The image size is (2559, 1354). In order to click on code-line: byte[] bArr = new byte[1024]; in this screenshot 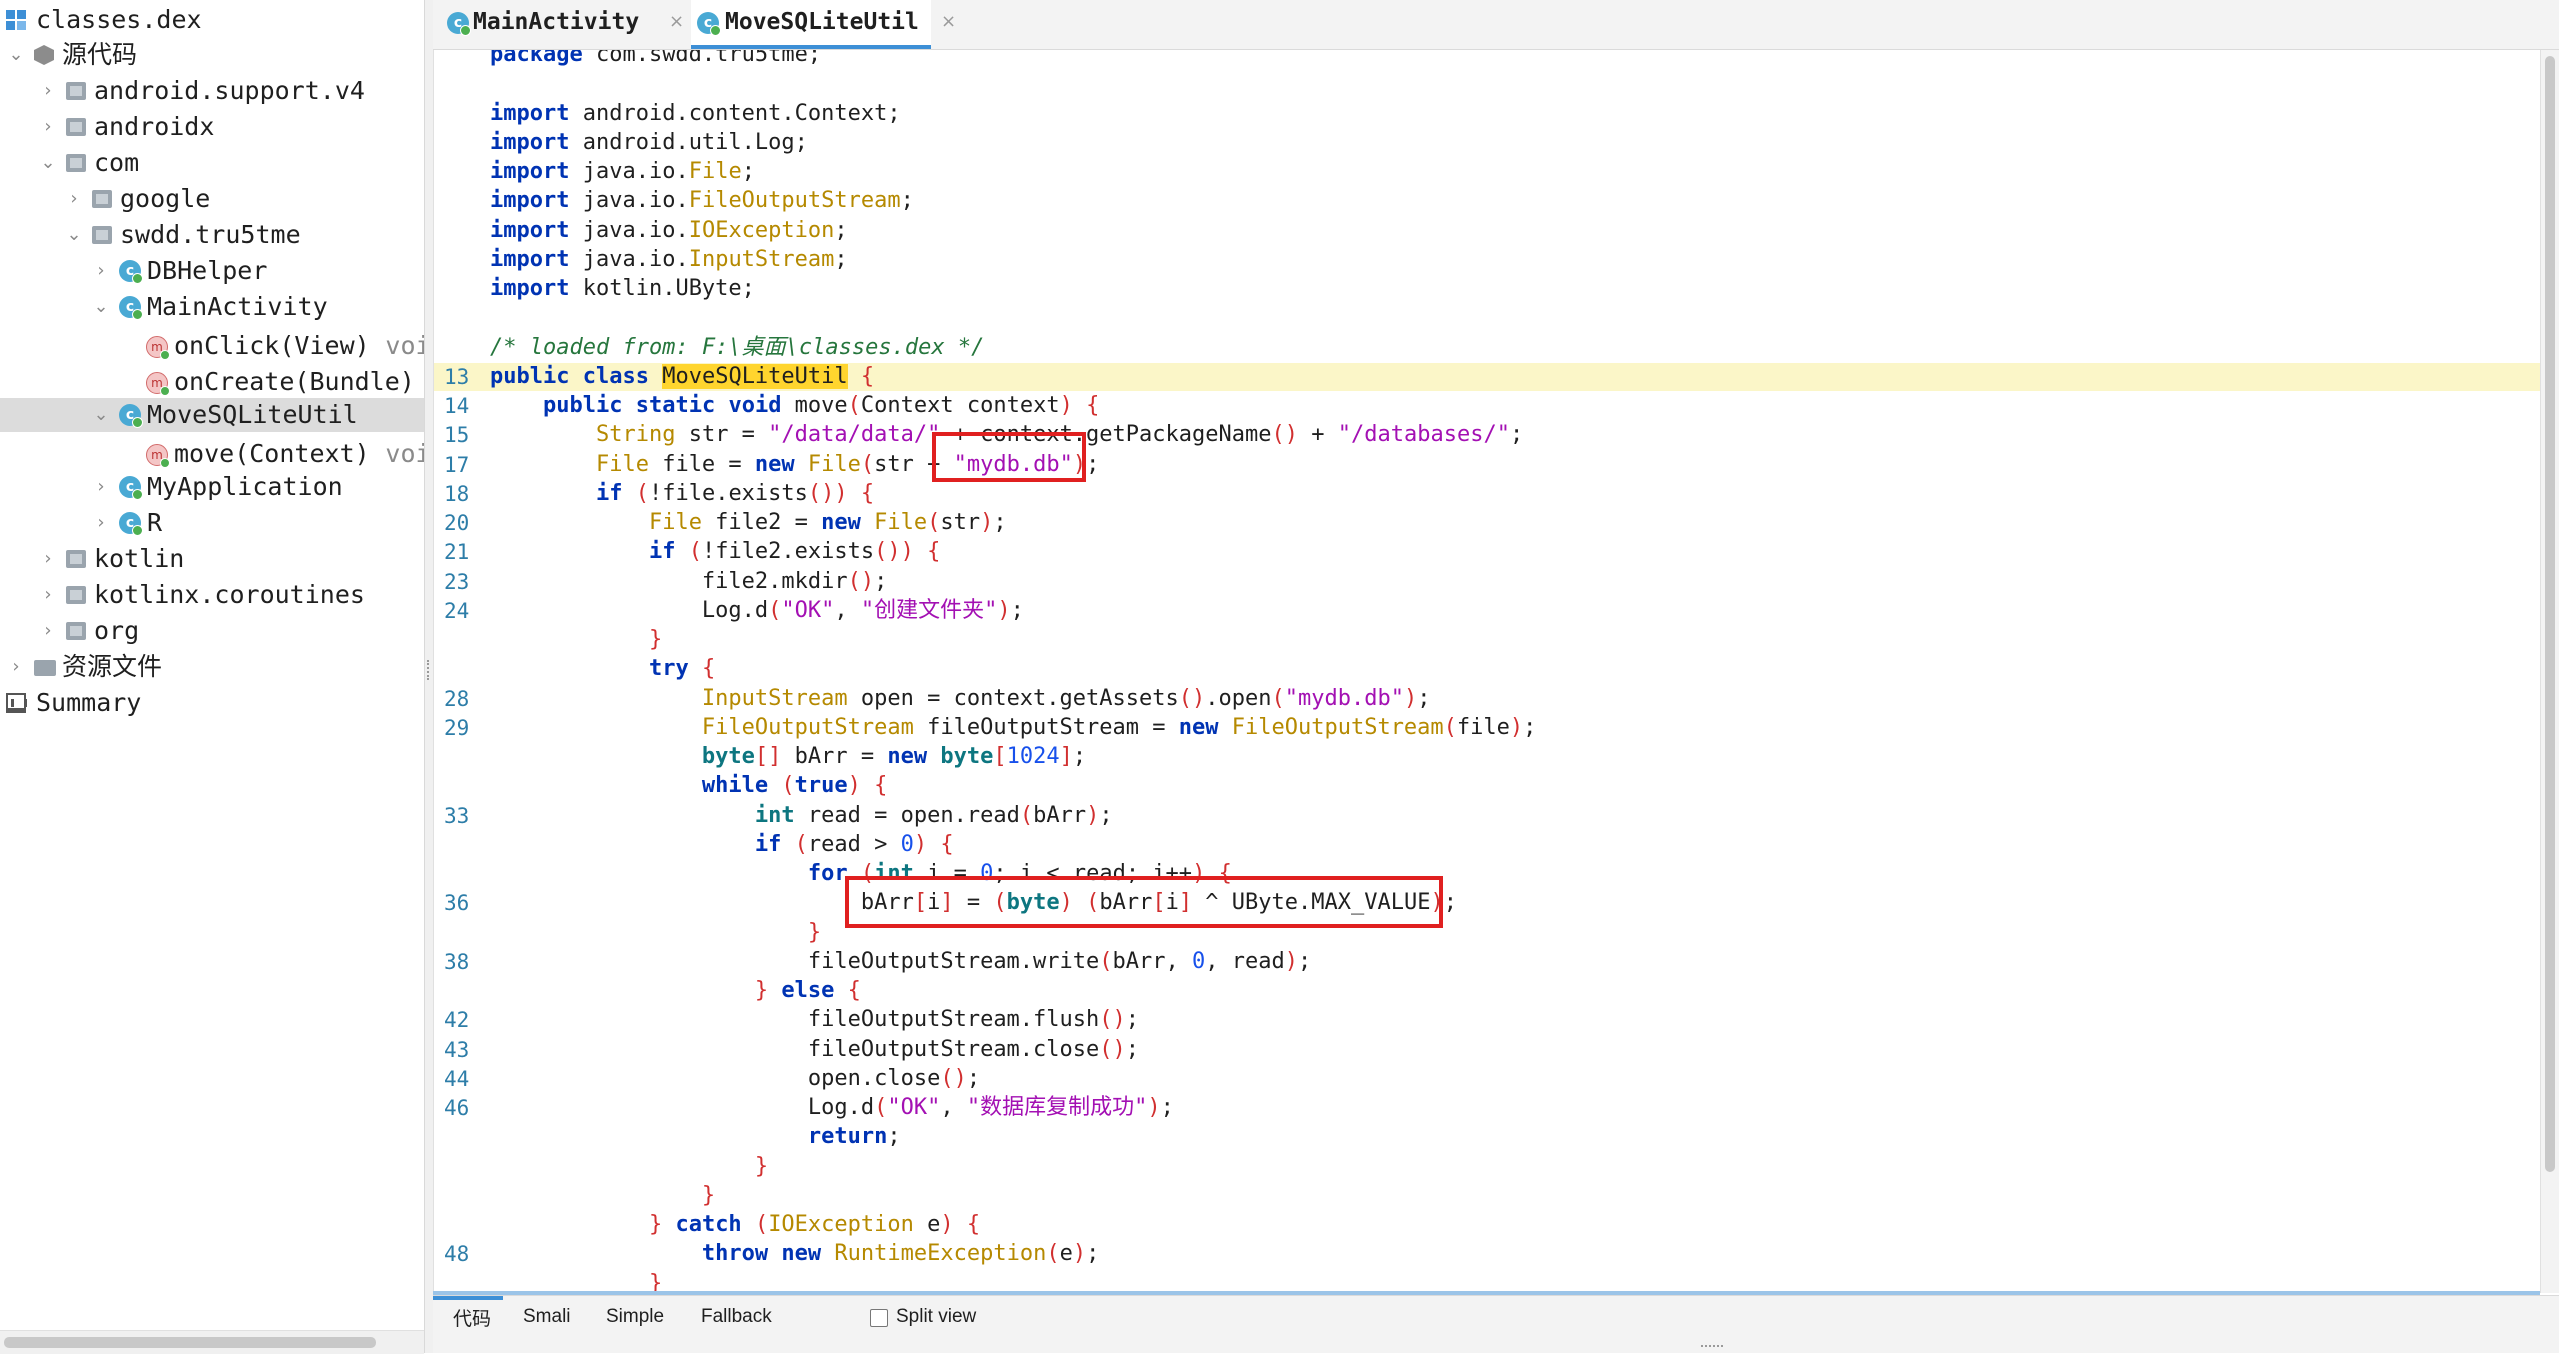, I will do `click(1487, 757)`.